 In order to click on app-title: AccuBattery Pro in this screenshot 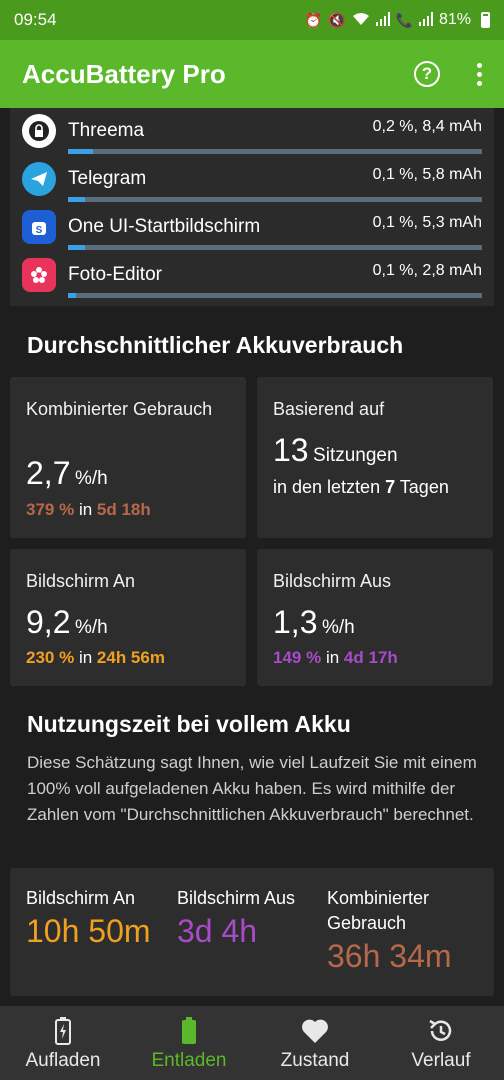, I will do `click(124, 73)`.